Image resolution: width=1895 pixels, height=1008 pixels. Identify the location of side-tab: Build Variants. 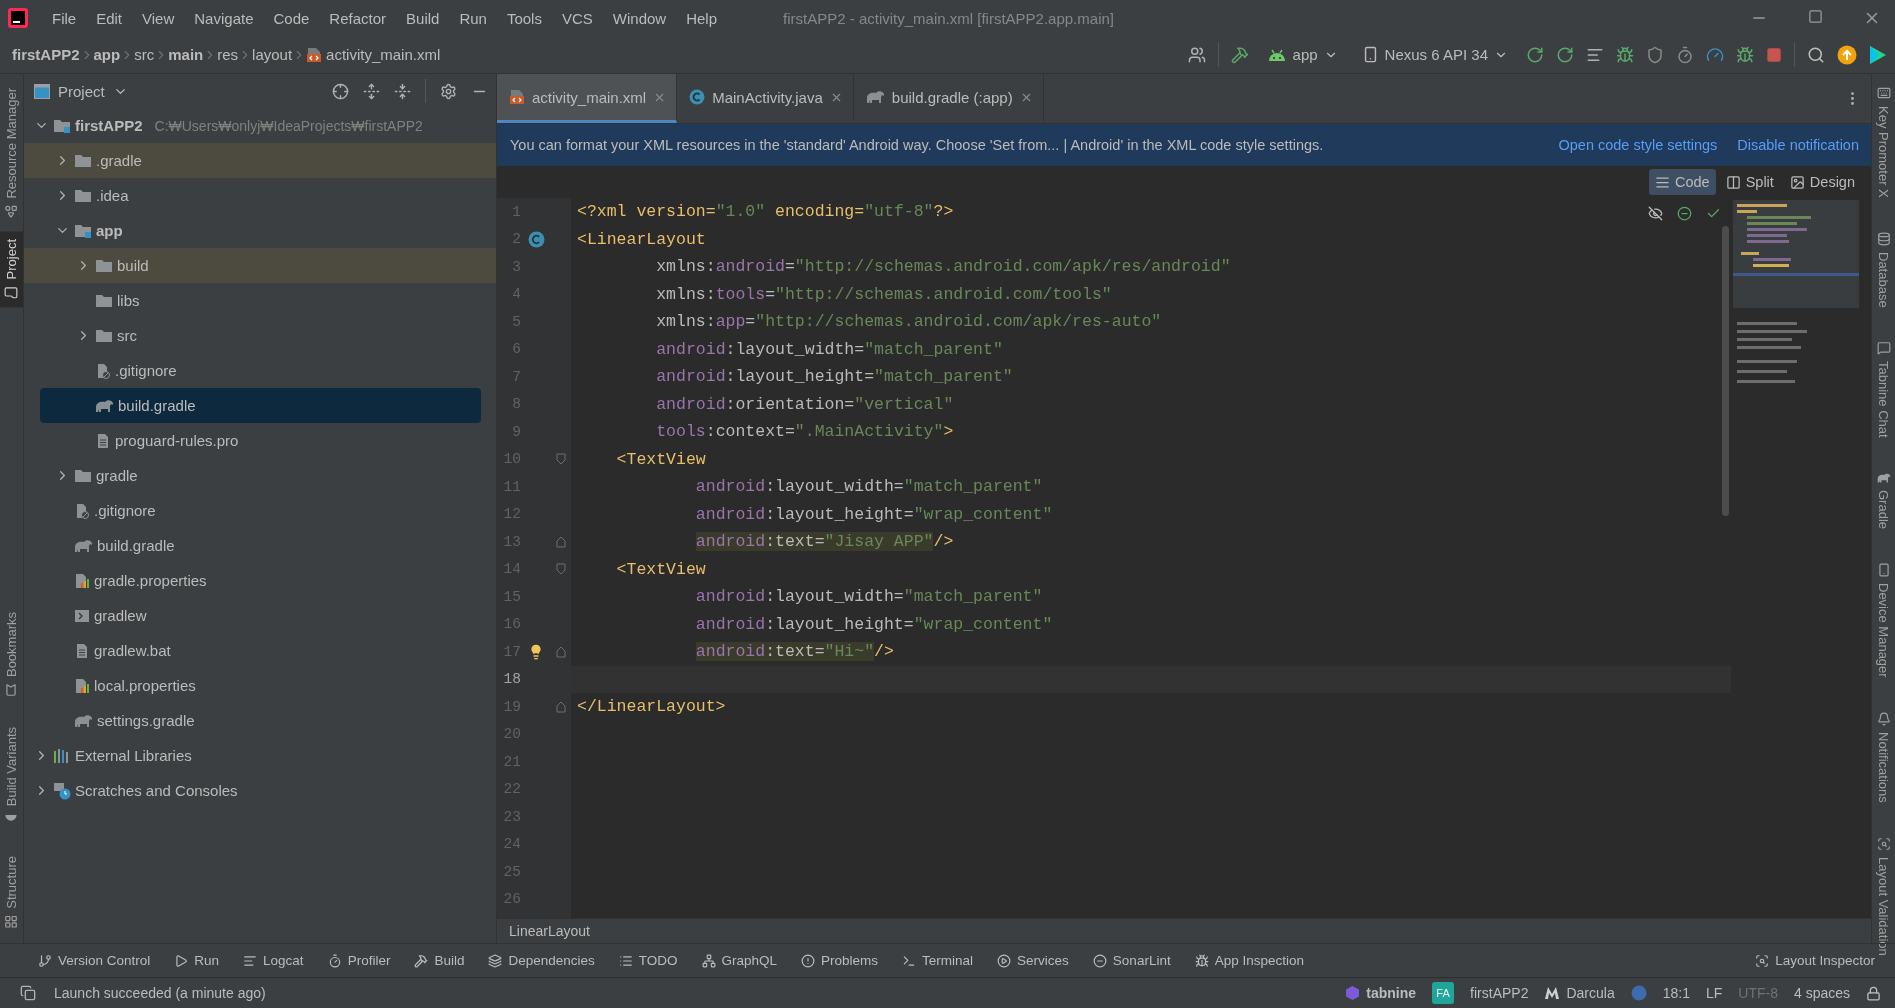
(11, 777).